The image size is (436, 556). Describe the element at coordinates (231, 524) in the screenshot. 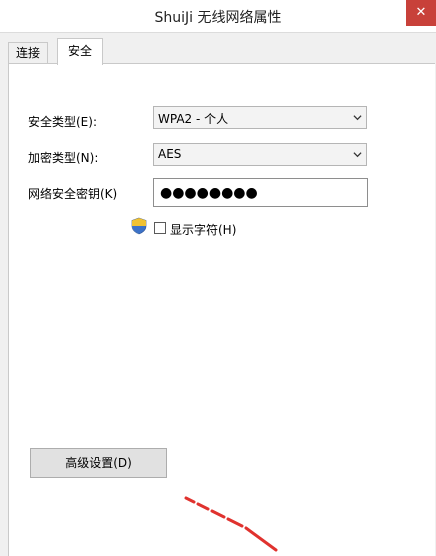

I see `red-arrow-icon` at that location.